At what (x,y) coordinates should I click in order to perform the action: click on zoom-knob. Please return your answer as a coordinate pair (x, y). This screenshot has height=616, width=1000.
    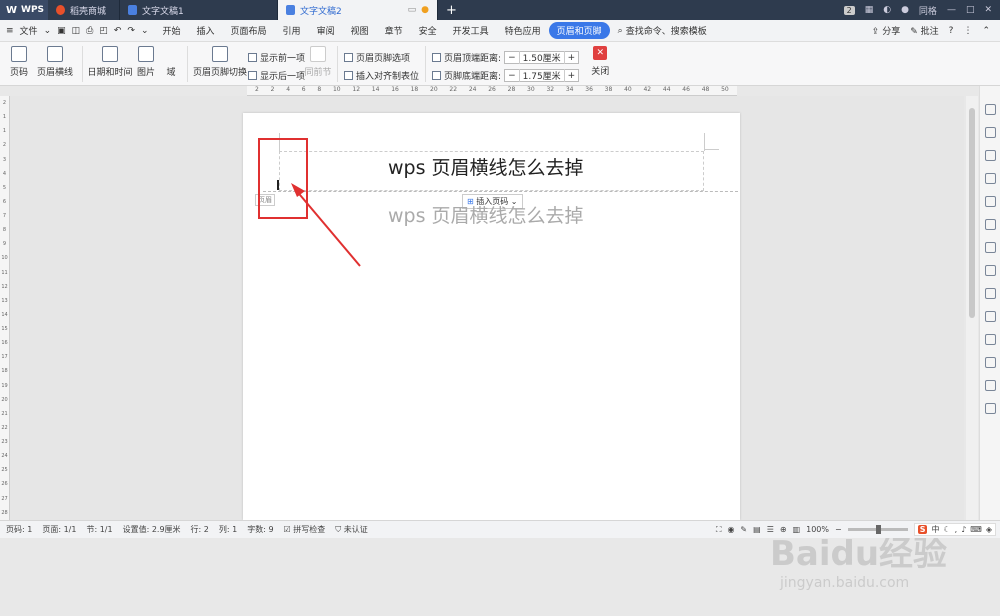
    Looking at the image, I should click on (878, 529).